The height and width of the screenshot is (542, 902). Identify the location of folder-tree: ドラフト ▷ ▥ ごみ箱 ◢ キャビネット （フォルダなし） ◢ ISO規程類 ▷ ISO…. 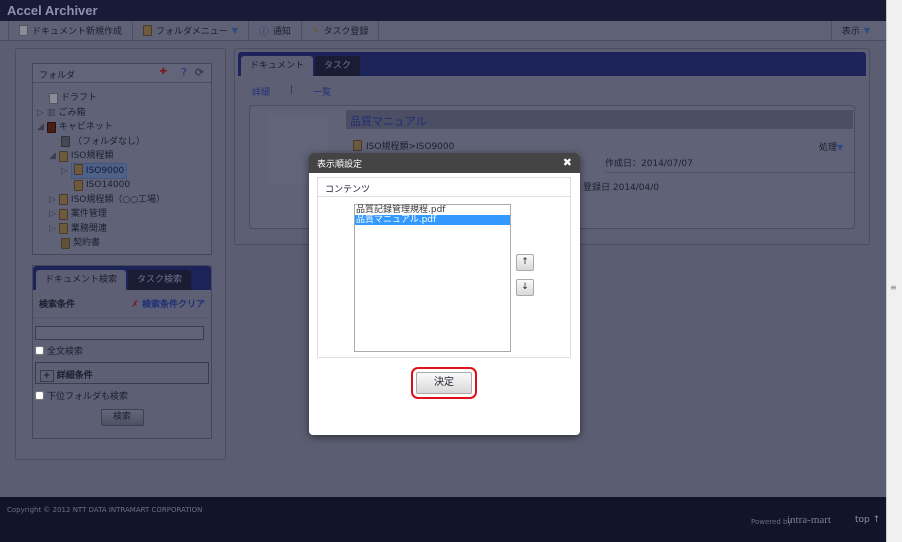
(122, 167).